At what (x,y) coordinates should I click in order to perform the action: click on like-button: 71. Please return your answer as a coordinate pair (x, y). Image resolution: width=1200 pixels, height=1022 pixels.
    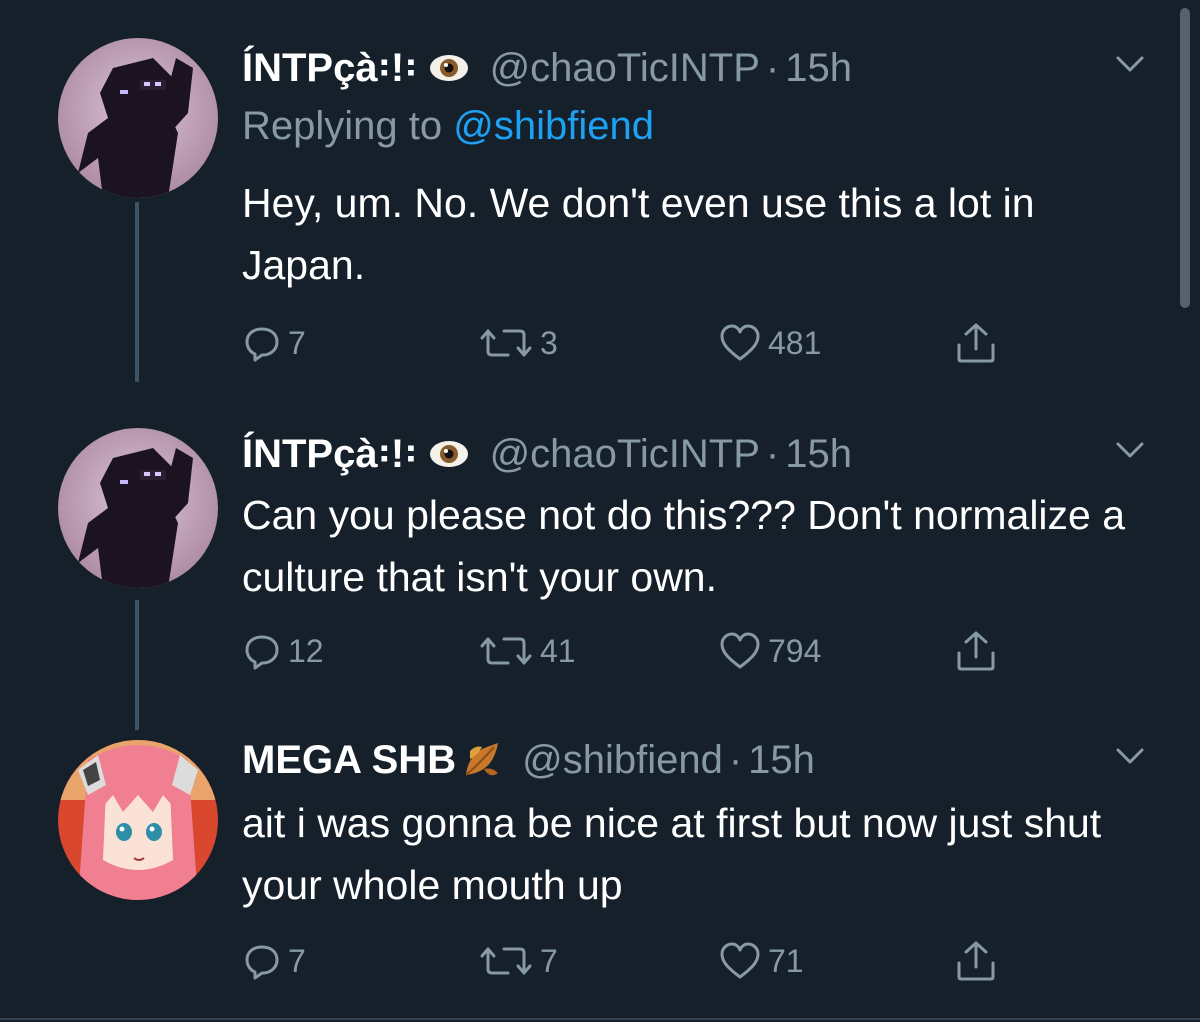
    Looking at the image, I should click on (761, 961).